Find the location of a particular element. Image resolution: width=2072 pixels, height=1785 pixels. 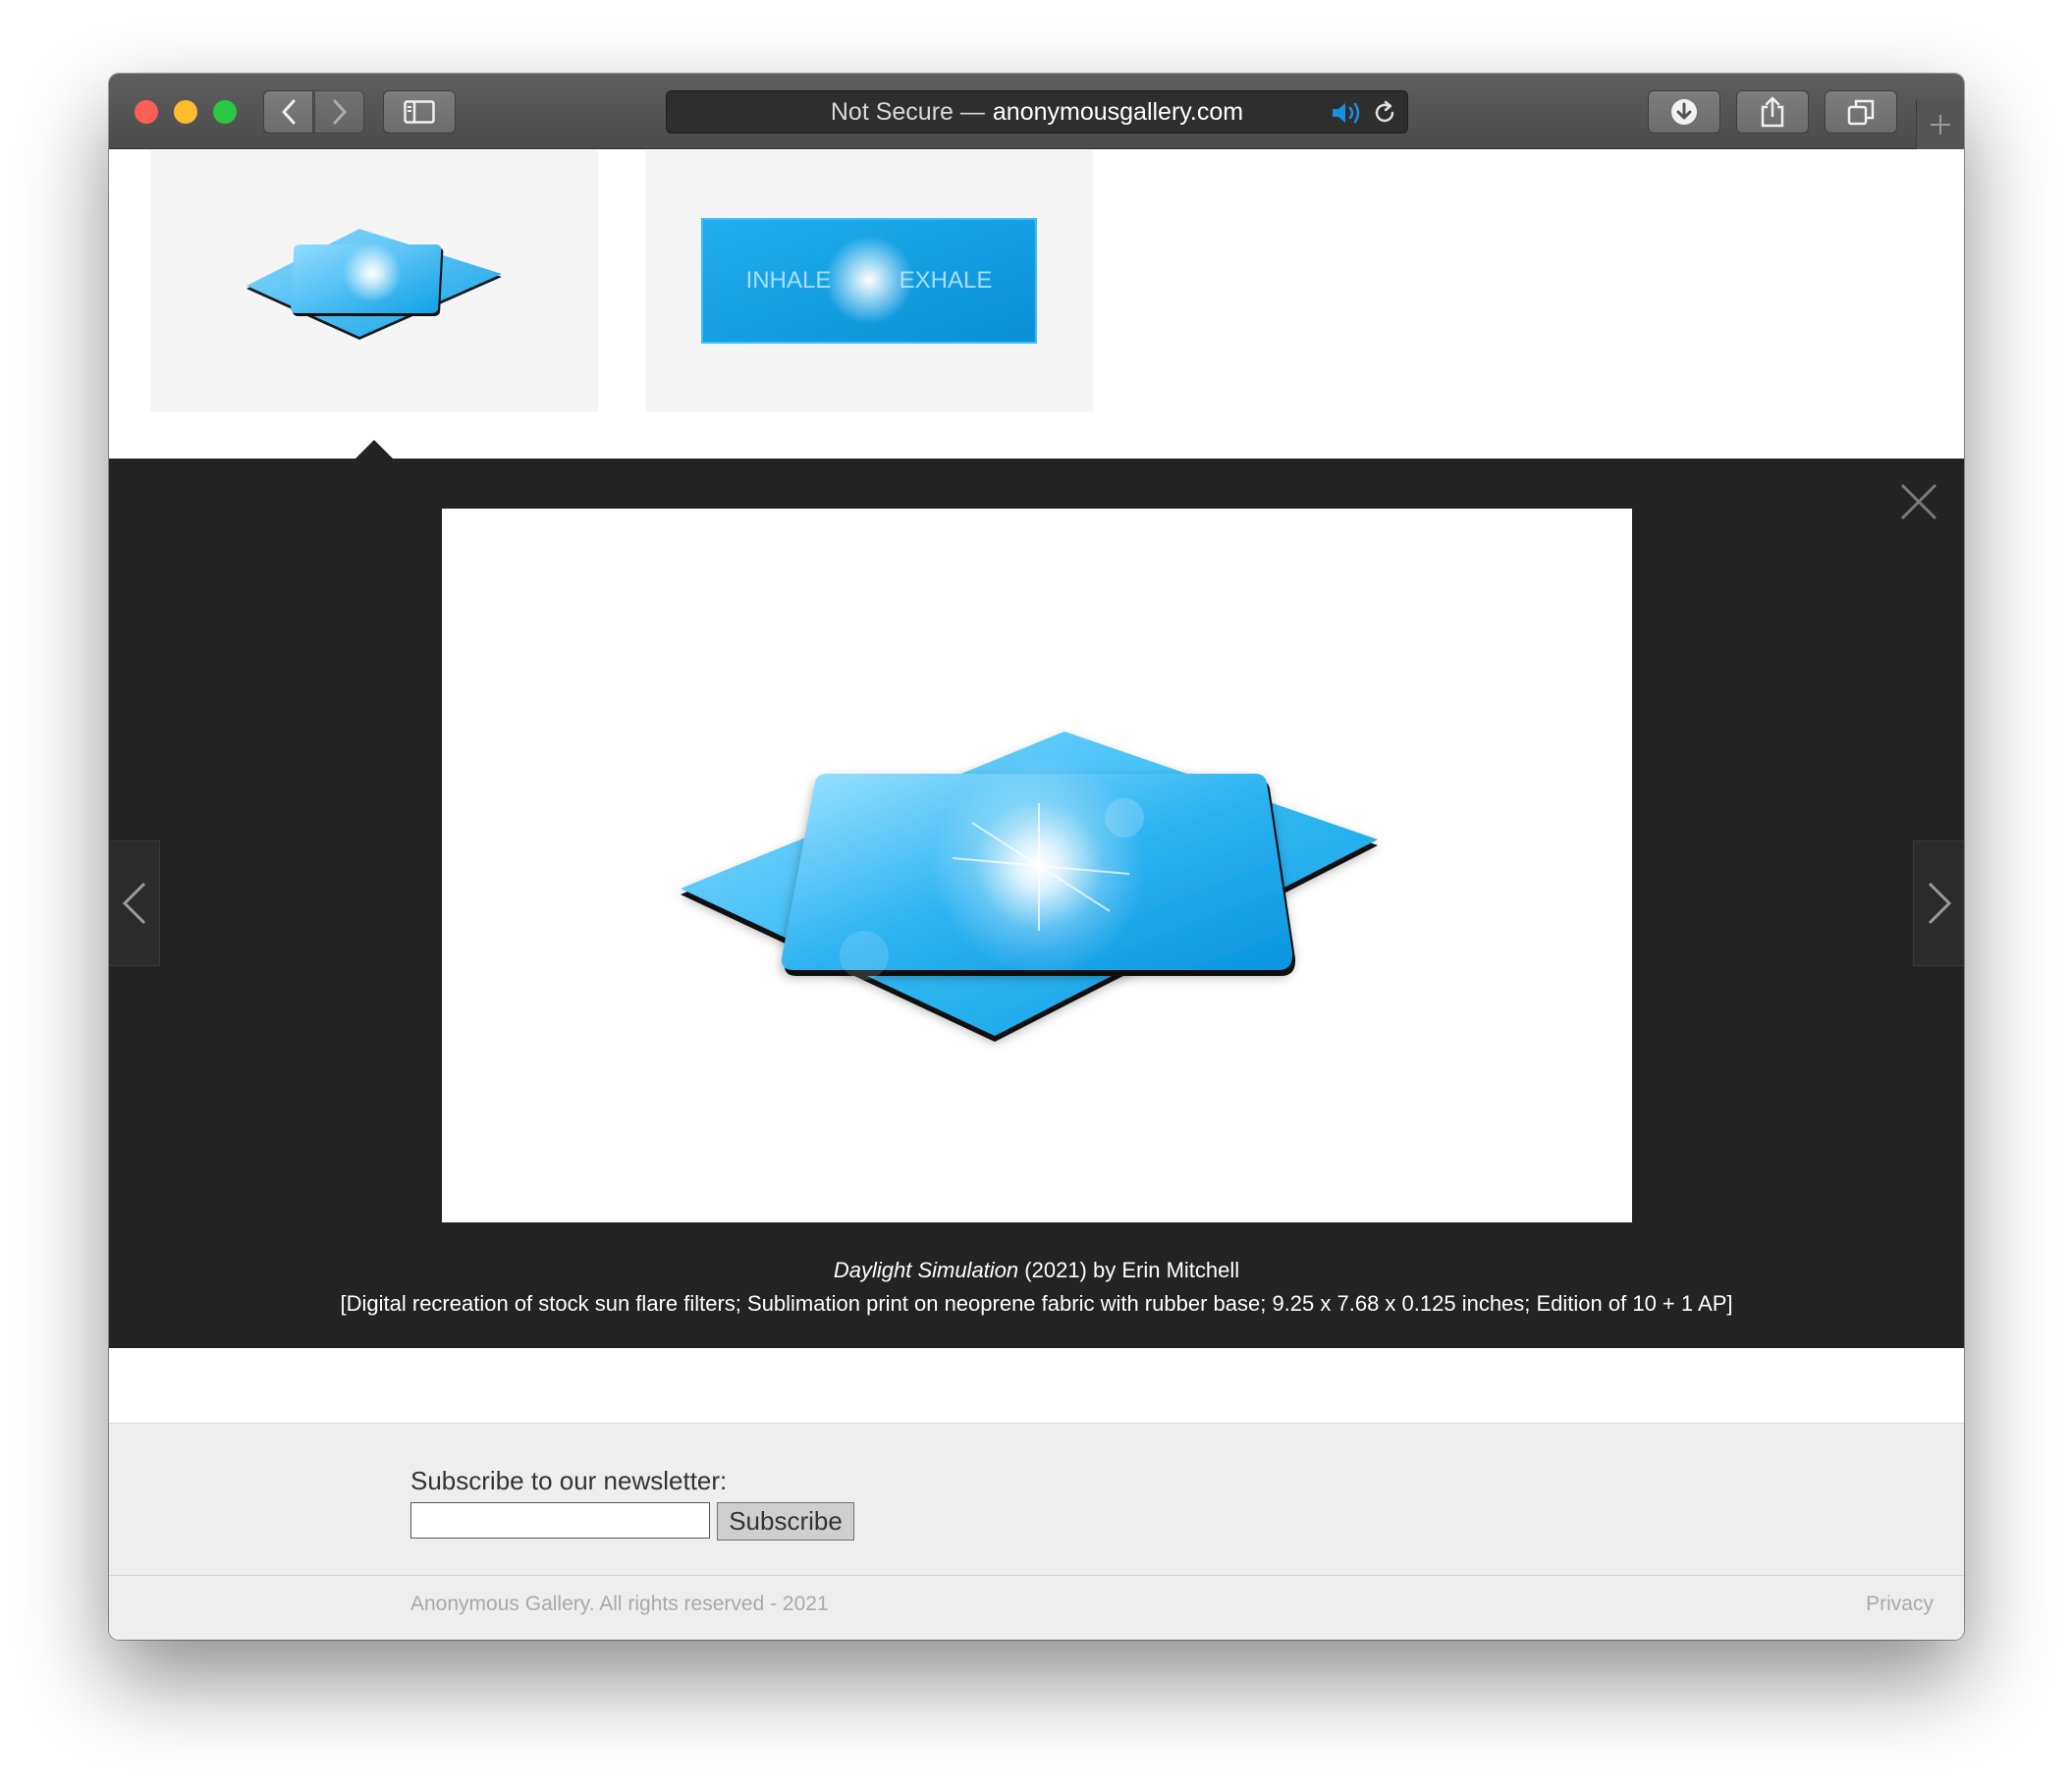

show-all-tabs-button is located at coordinates (1861, 112).